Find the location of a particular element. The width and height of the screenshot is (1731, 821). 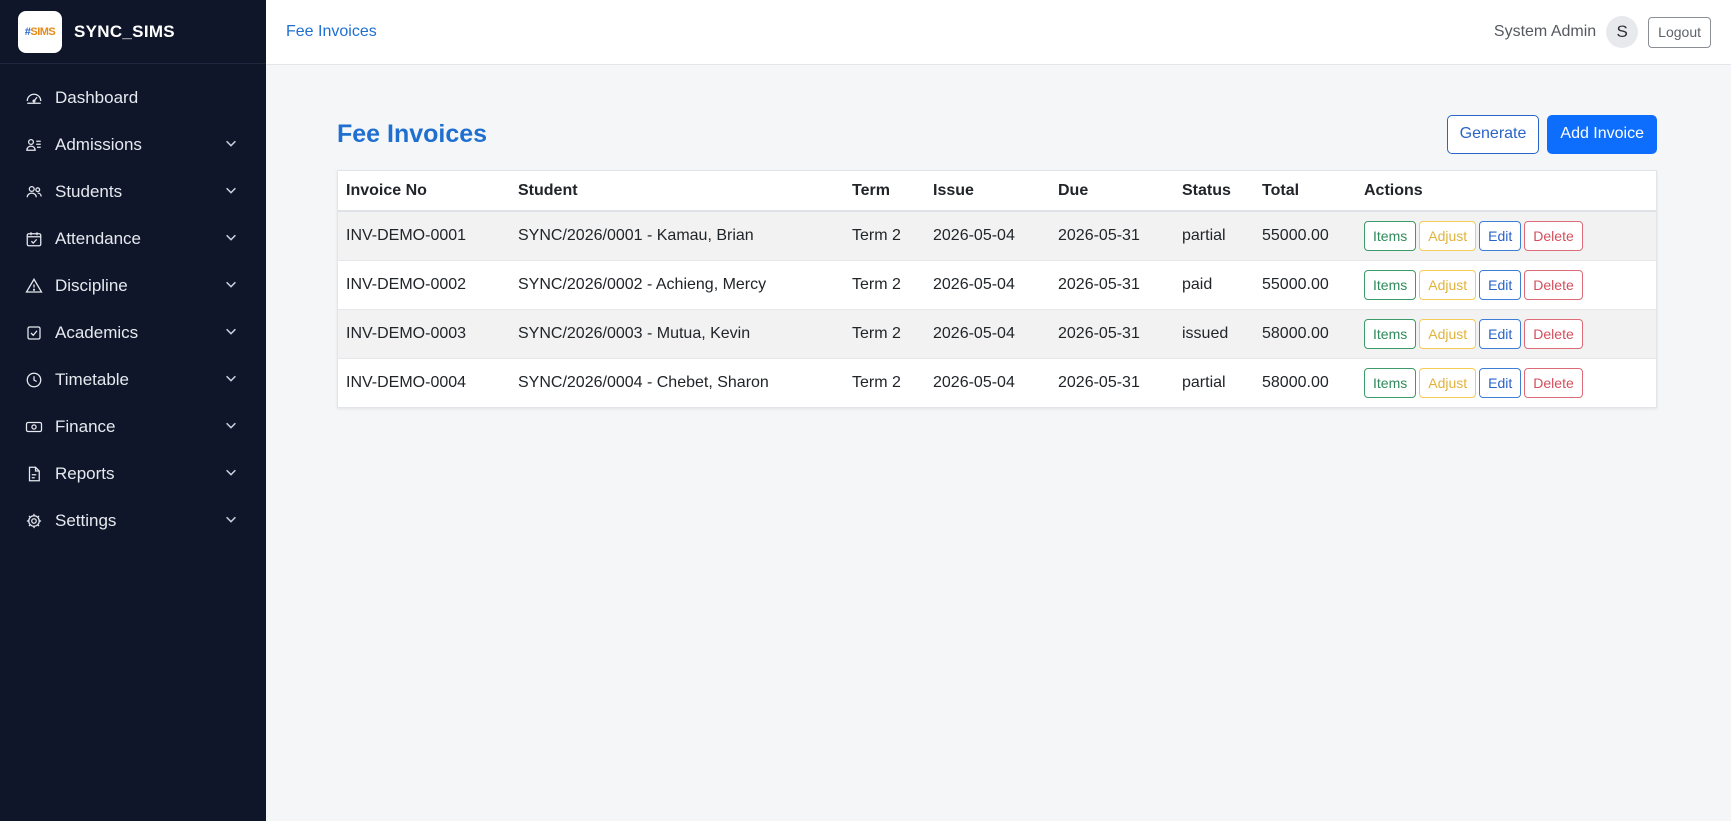

invoice-number: INV-DEMO-0001 is located at coordinates (424, 235).